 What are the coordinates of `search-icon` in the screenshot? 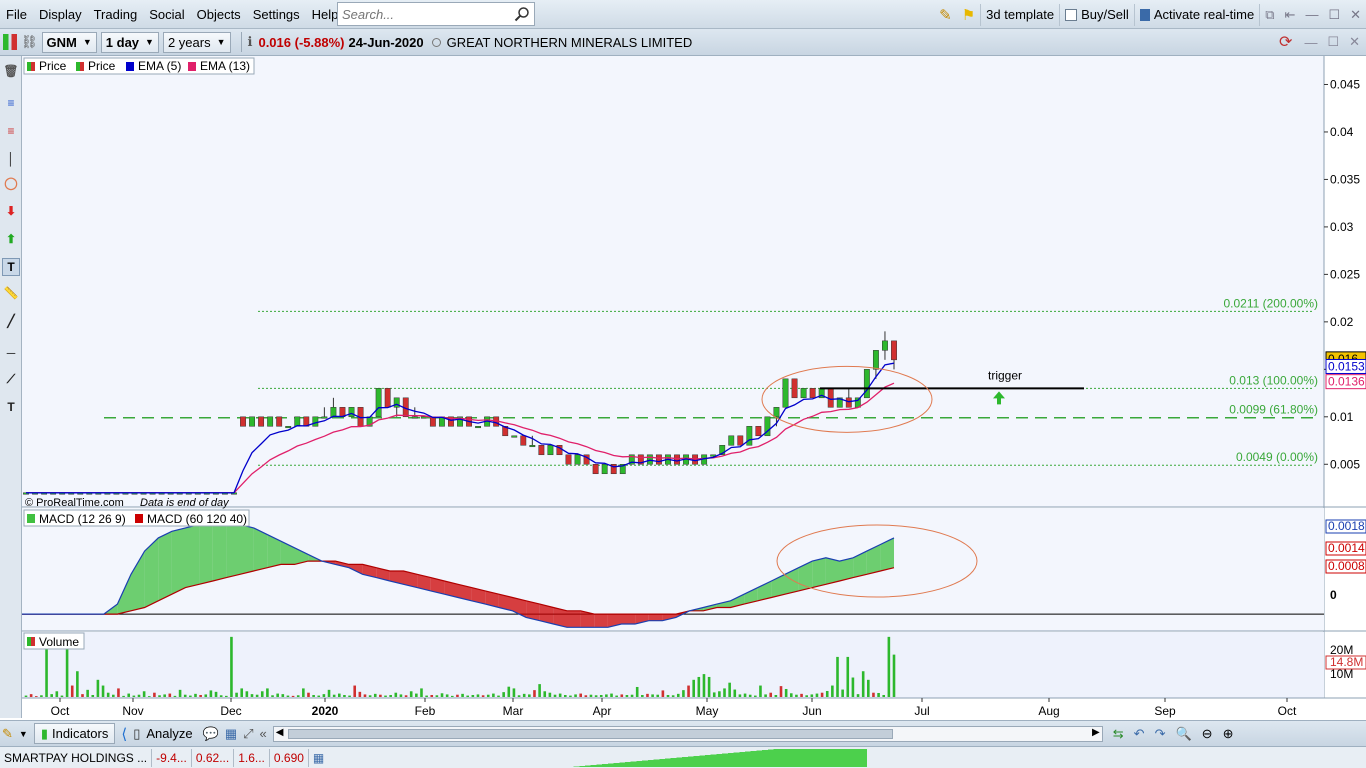 It's located at (522, 14).